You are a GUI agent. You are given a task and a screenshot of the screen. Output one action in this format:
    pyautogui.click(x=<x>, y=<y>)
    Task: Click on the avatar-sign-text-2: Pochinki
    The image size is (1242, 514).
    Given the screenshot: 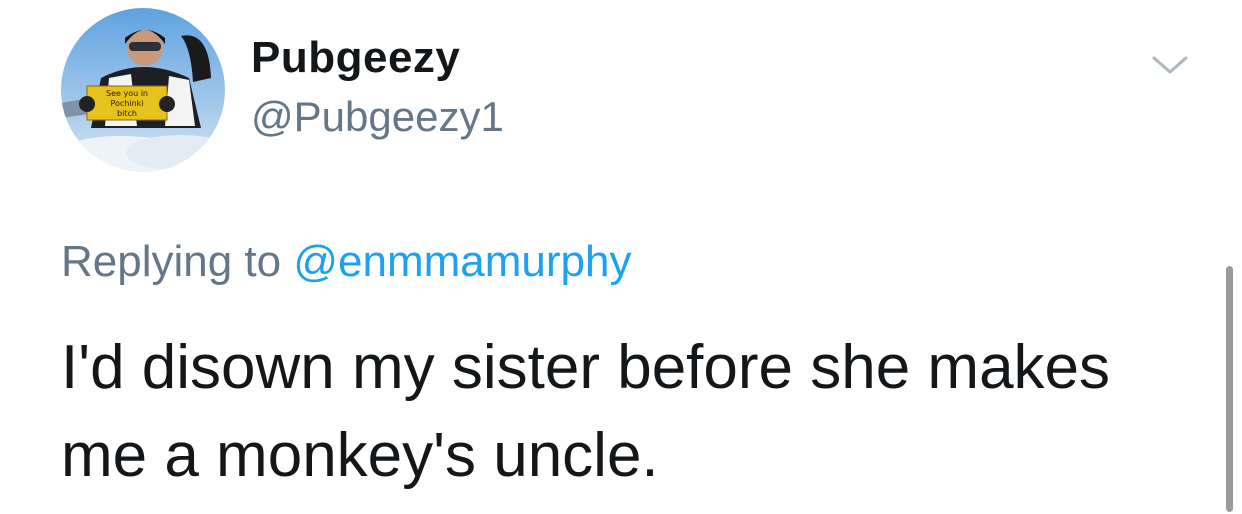 What is the action you would take?
    pyautogui.click(x=126, y=103)
    